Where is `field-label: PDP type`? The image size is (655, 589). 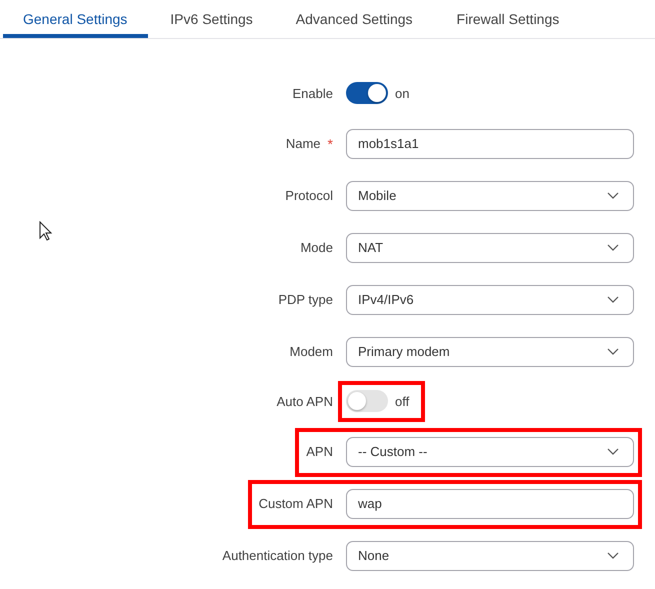 field-label: PDP type is located at coordinates (305, 299).